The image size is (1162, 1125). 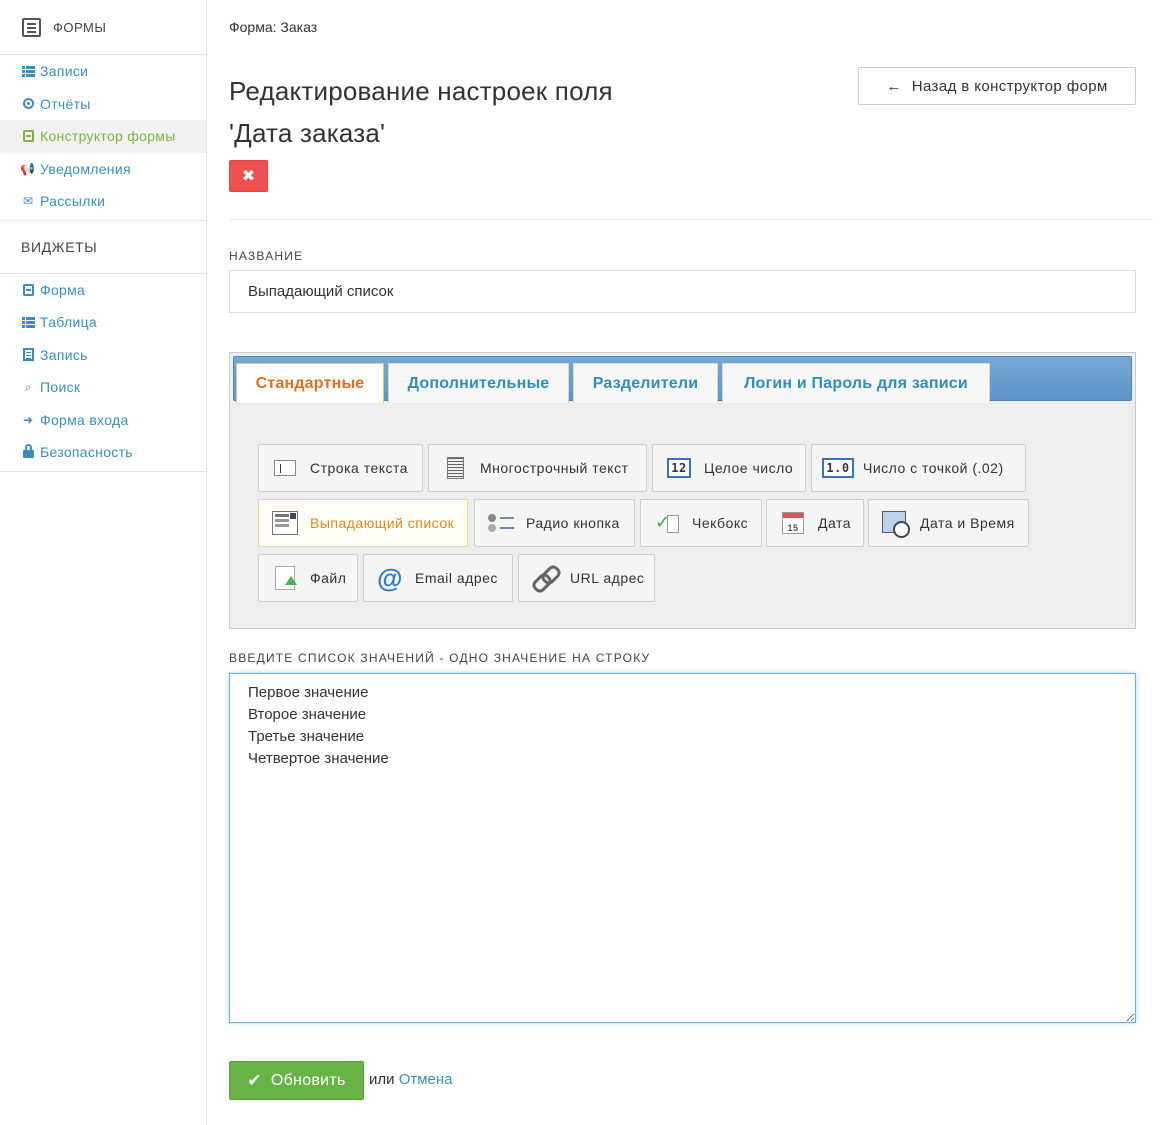 What do you see at coordinates (285, 523) in the screenshot?
I see `dropdown-icon` at bounding box center [285, 523].